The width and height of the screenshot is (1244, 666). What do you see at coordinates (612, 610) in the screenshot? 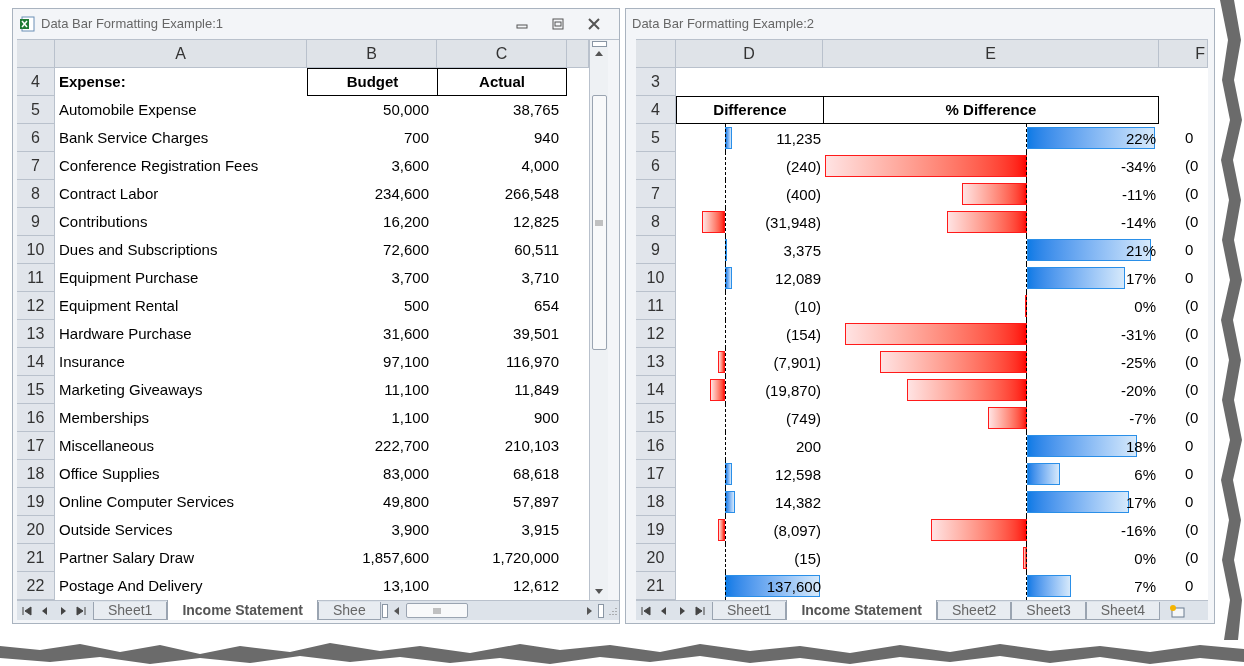
I see `resize-grip-icon` at bounding box center [612, 610].